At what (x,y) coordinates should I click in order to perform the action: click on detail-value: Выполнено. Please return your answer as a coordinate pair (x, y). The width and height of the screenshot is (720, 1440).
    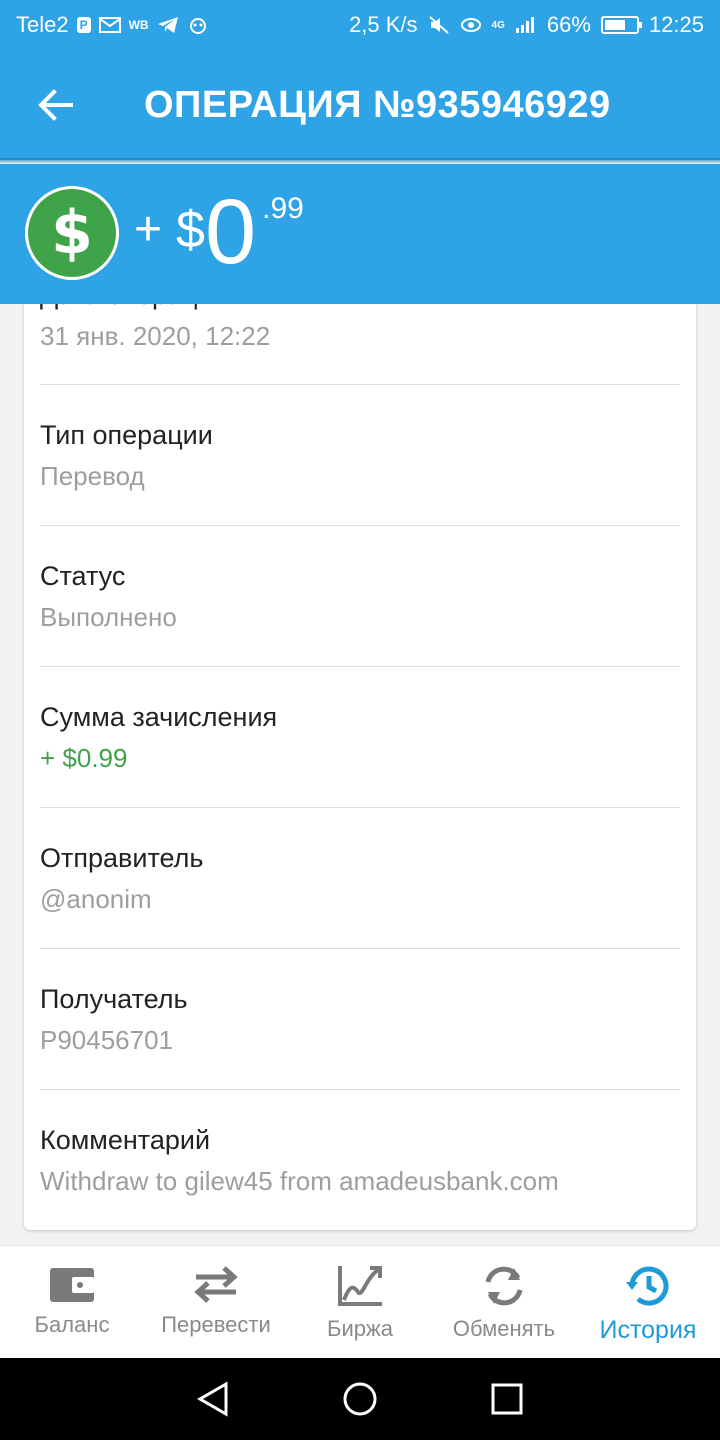
    Looking at the image, I should click on (360, 617).